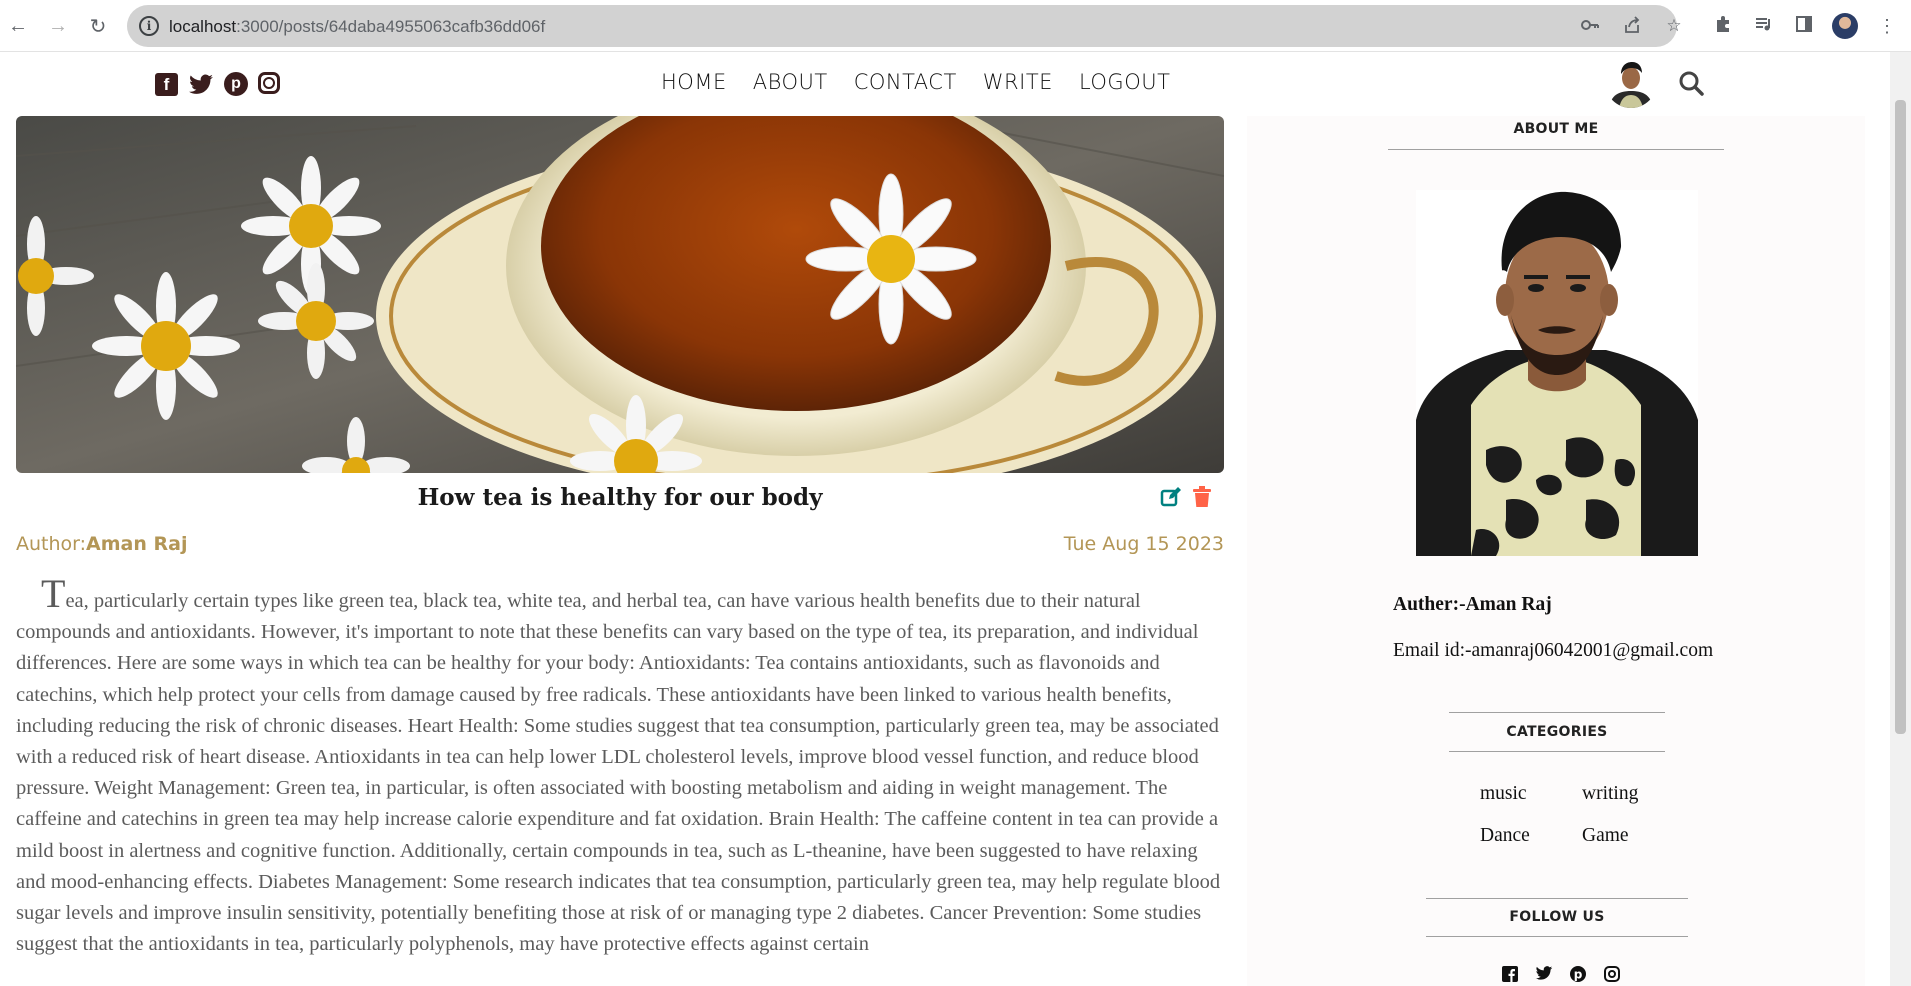 The image size is (1911, 986). What do you see at coordinates (1605, 836) in the screenshot?
I see `category-game: Game` at bounding box center [1605, 836].